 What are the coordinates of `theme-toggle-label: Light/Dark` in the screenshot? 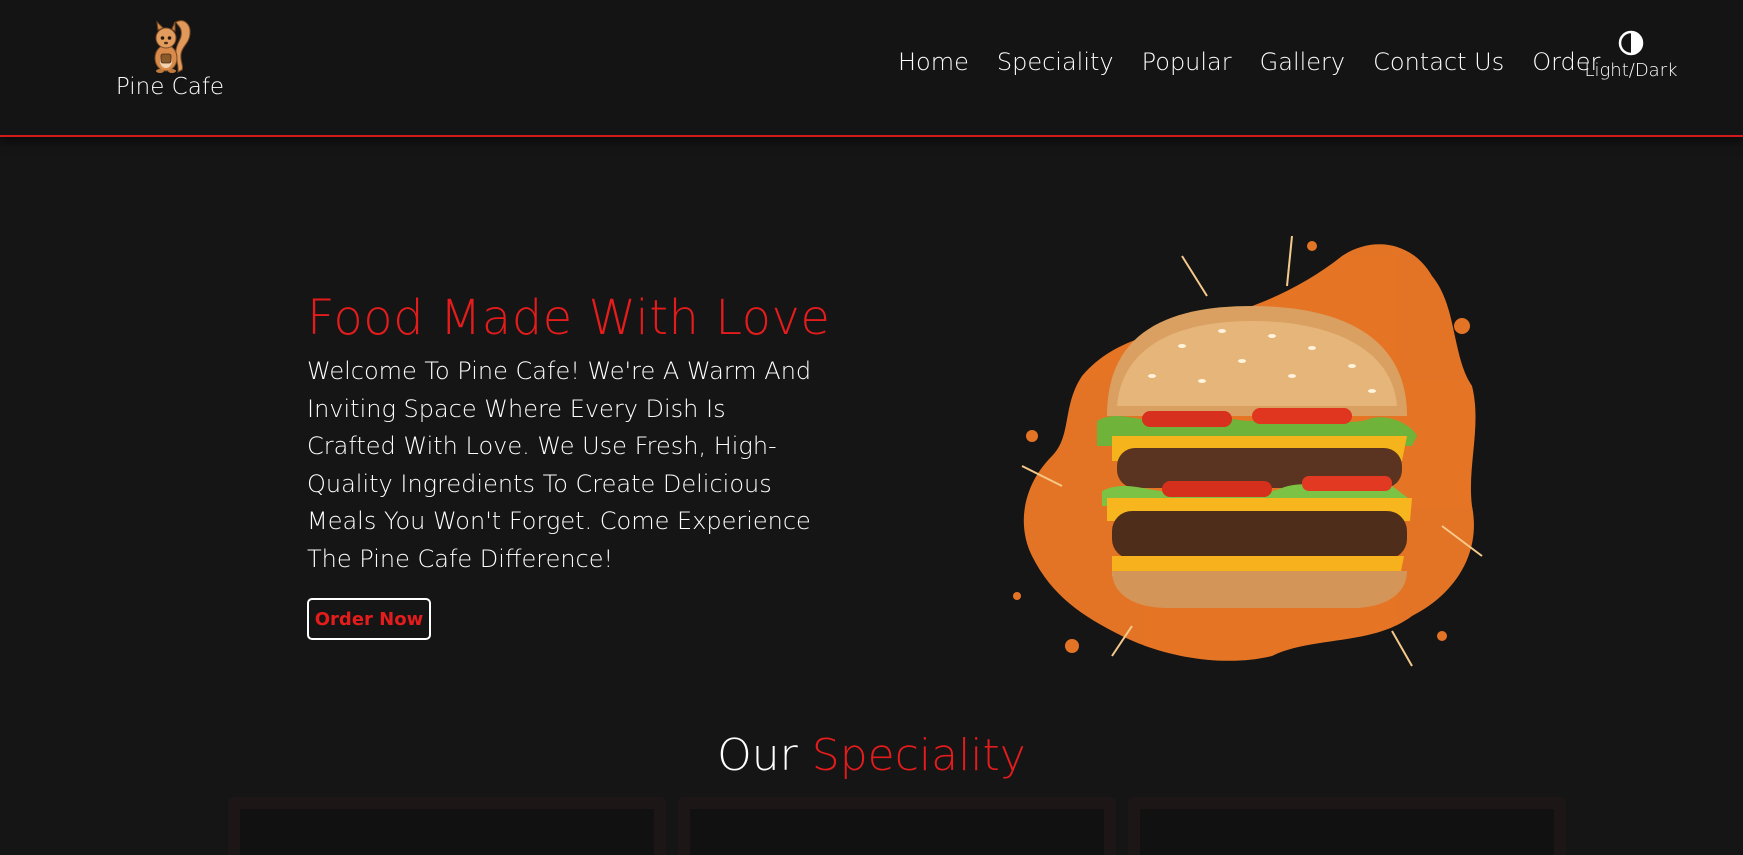 It's located at (1631, 70).